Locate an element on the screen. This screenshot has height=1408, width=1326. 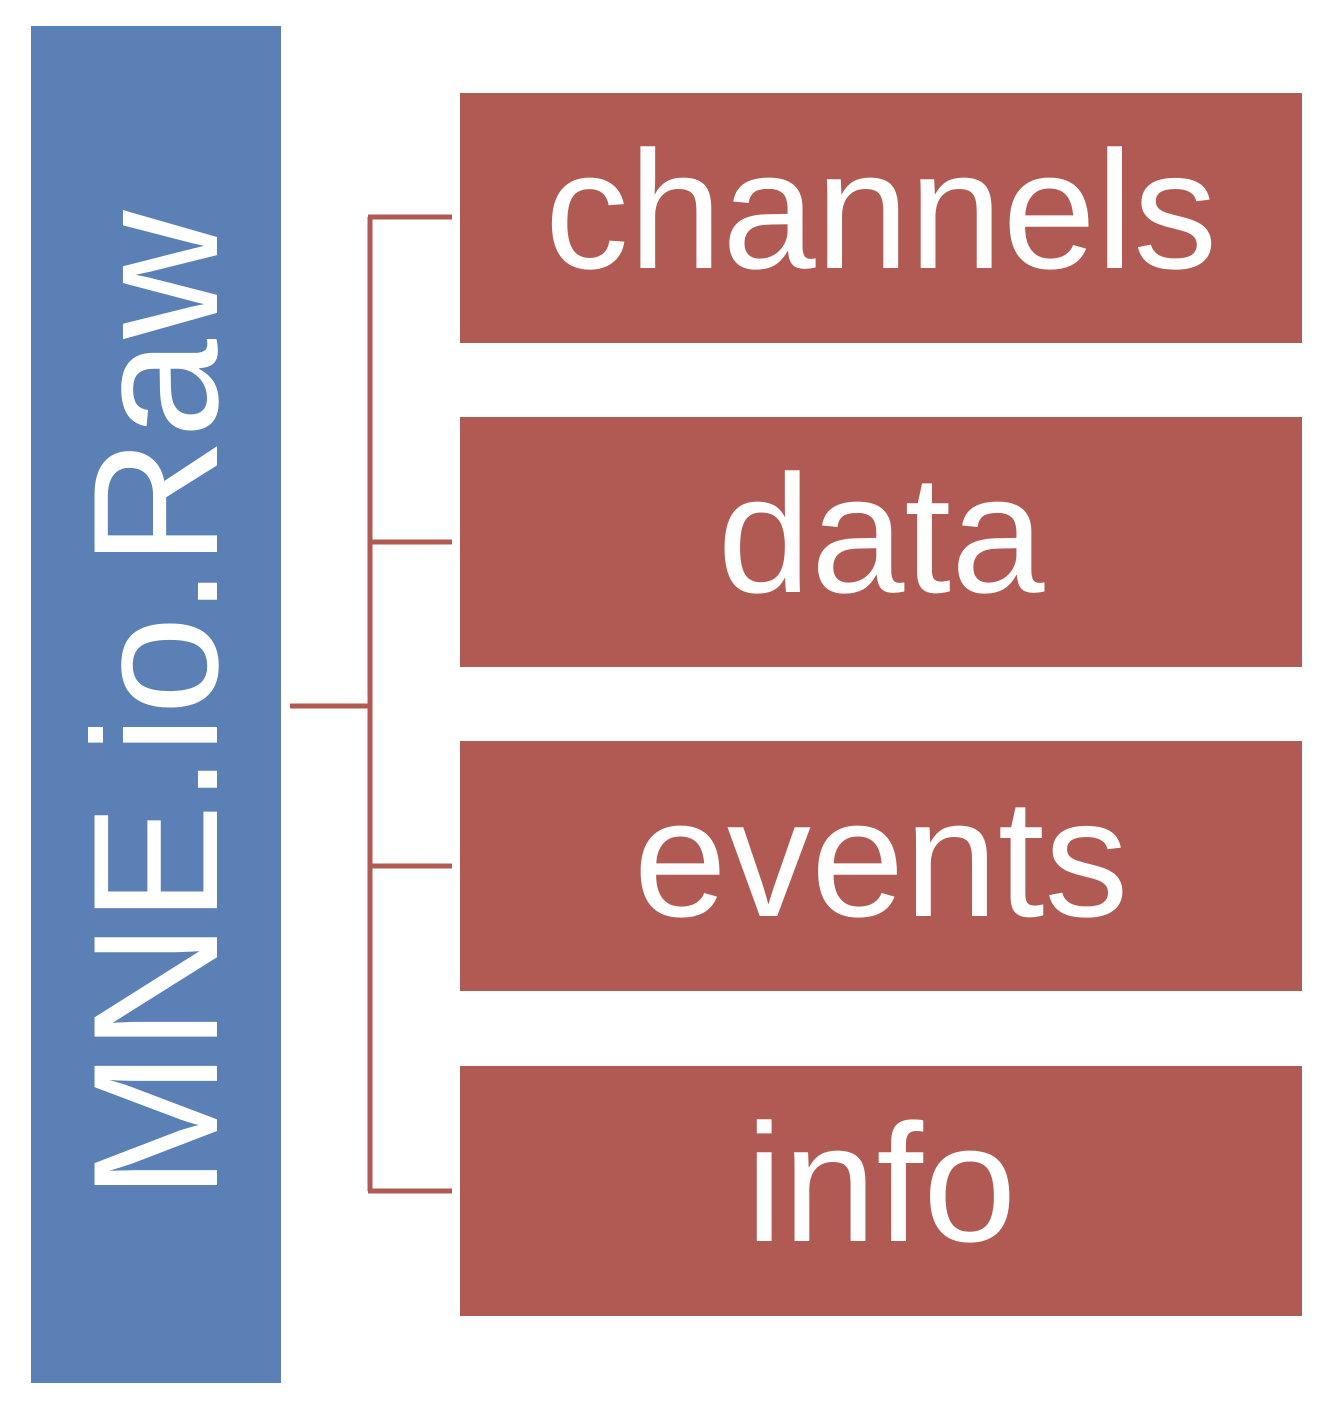
child-node-events: events is located at coordinates (881, 866).